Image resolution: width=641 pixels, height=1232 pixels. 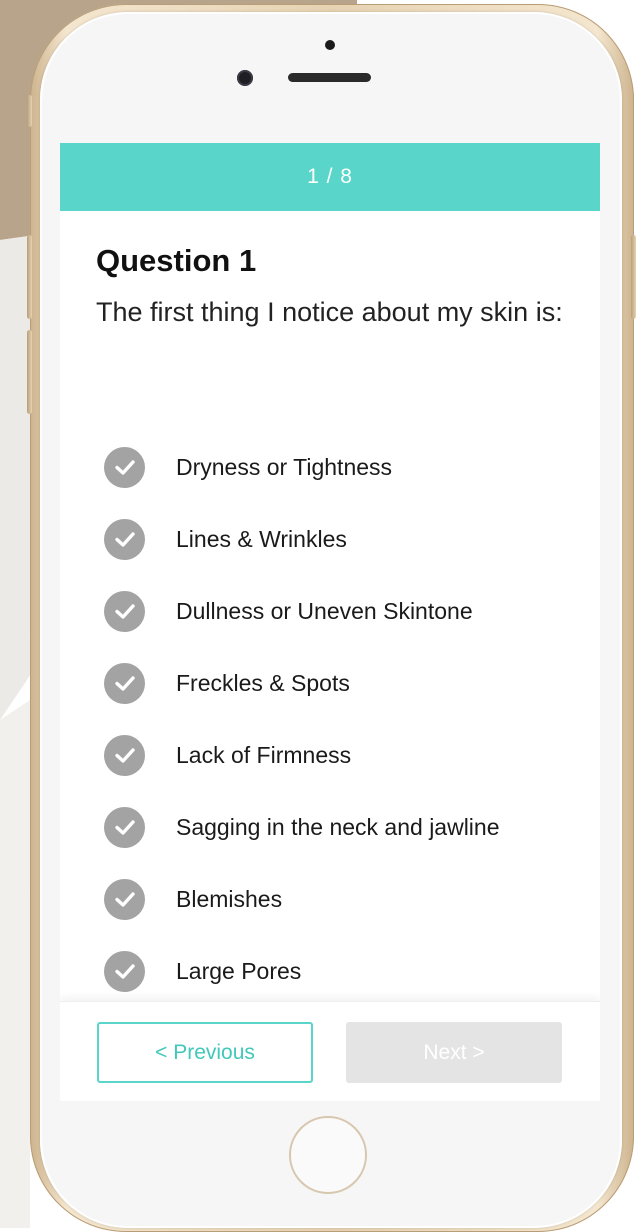 I want to click on answer-option-label: Sagging in the neck and jawline, so click(x=338, y=826).